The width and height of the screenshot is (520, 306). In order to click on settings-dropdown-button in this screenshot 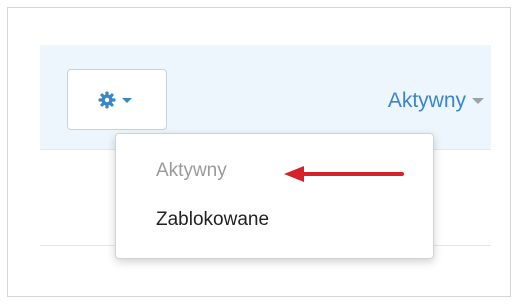, I will do `click(117, 99)`.